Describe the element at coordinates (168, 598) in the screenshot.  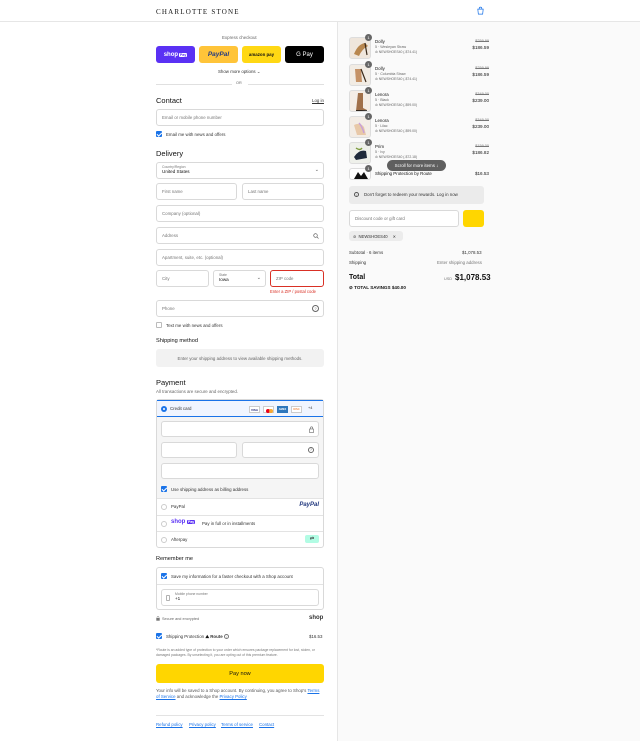
I see `mobile-icon` at that location.